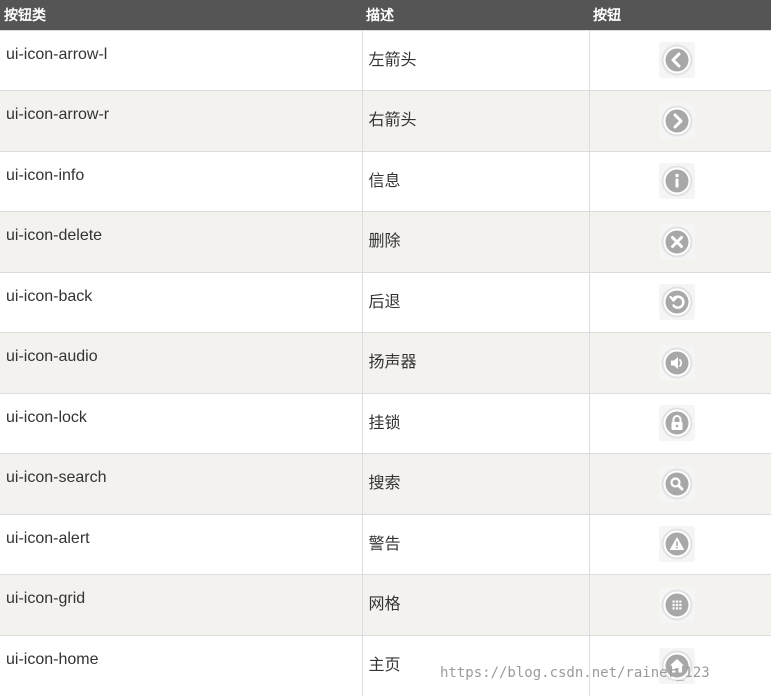 This screenshot has height=696, width=771. I want to click on description-cell: 后退, so click(475, 302).